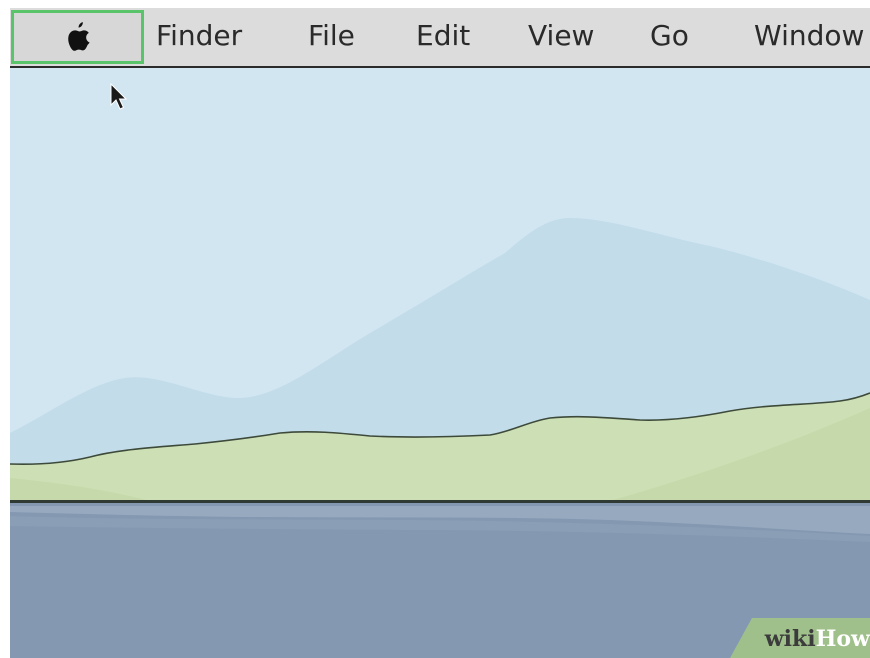  I want to click on menu-bar: Finder File Edit View Go Window, so click(440, 38).